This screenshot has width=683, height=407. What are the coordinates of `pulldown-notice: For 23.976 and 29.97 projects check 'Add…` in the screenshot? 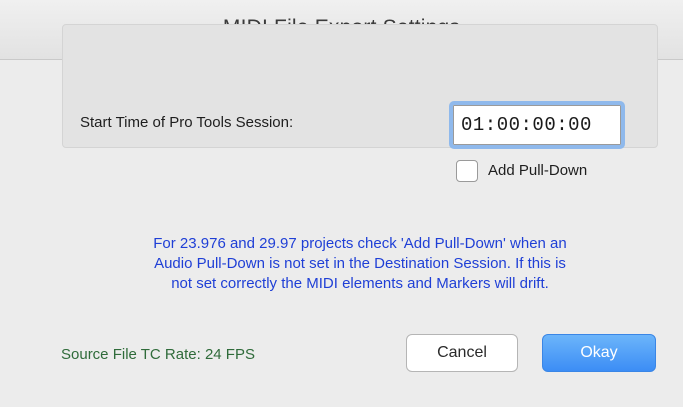 It's located at (360, 264).